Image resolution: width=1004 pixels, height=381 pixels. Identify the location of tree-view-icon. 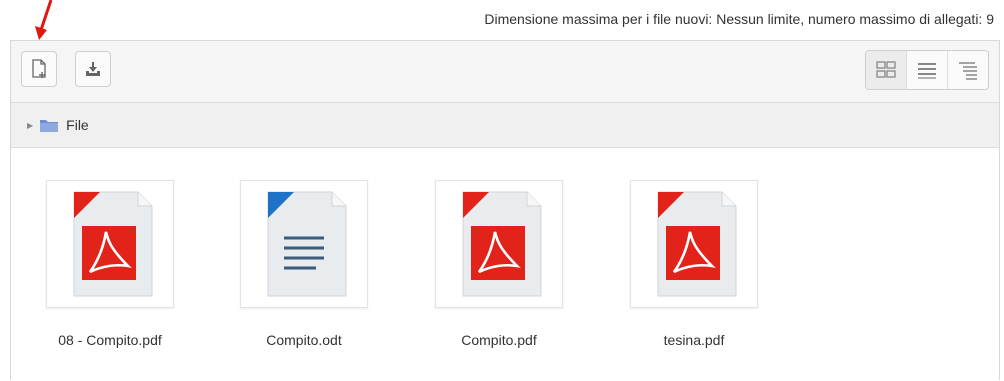
(968, 71).